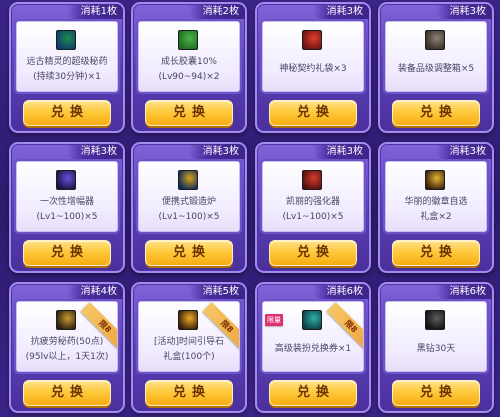 Image resolution: width=500 pixels, height=417 pixels. Describe the element at coordinates (313, 56) in the screenshot. I see `item-panel: 神秘契约礼袋×3` at that location.